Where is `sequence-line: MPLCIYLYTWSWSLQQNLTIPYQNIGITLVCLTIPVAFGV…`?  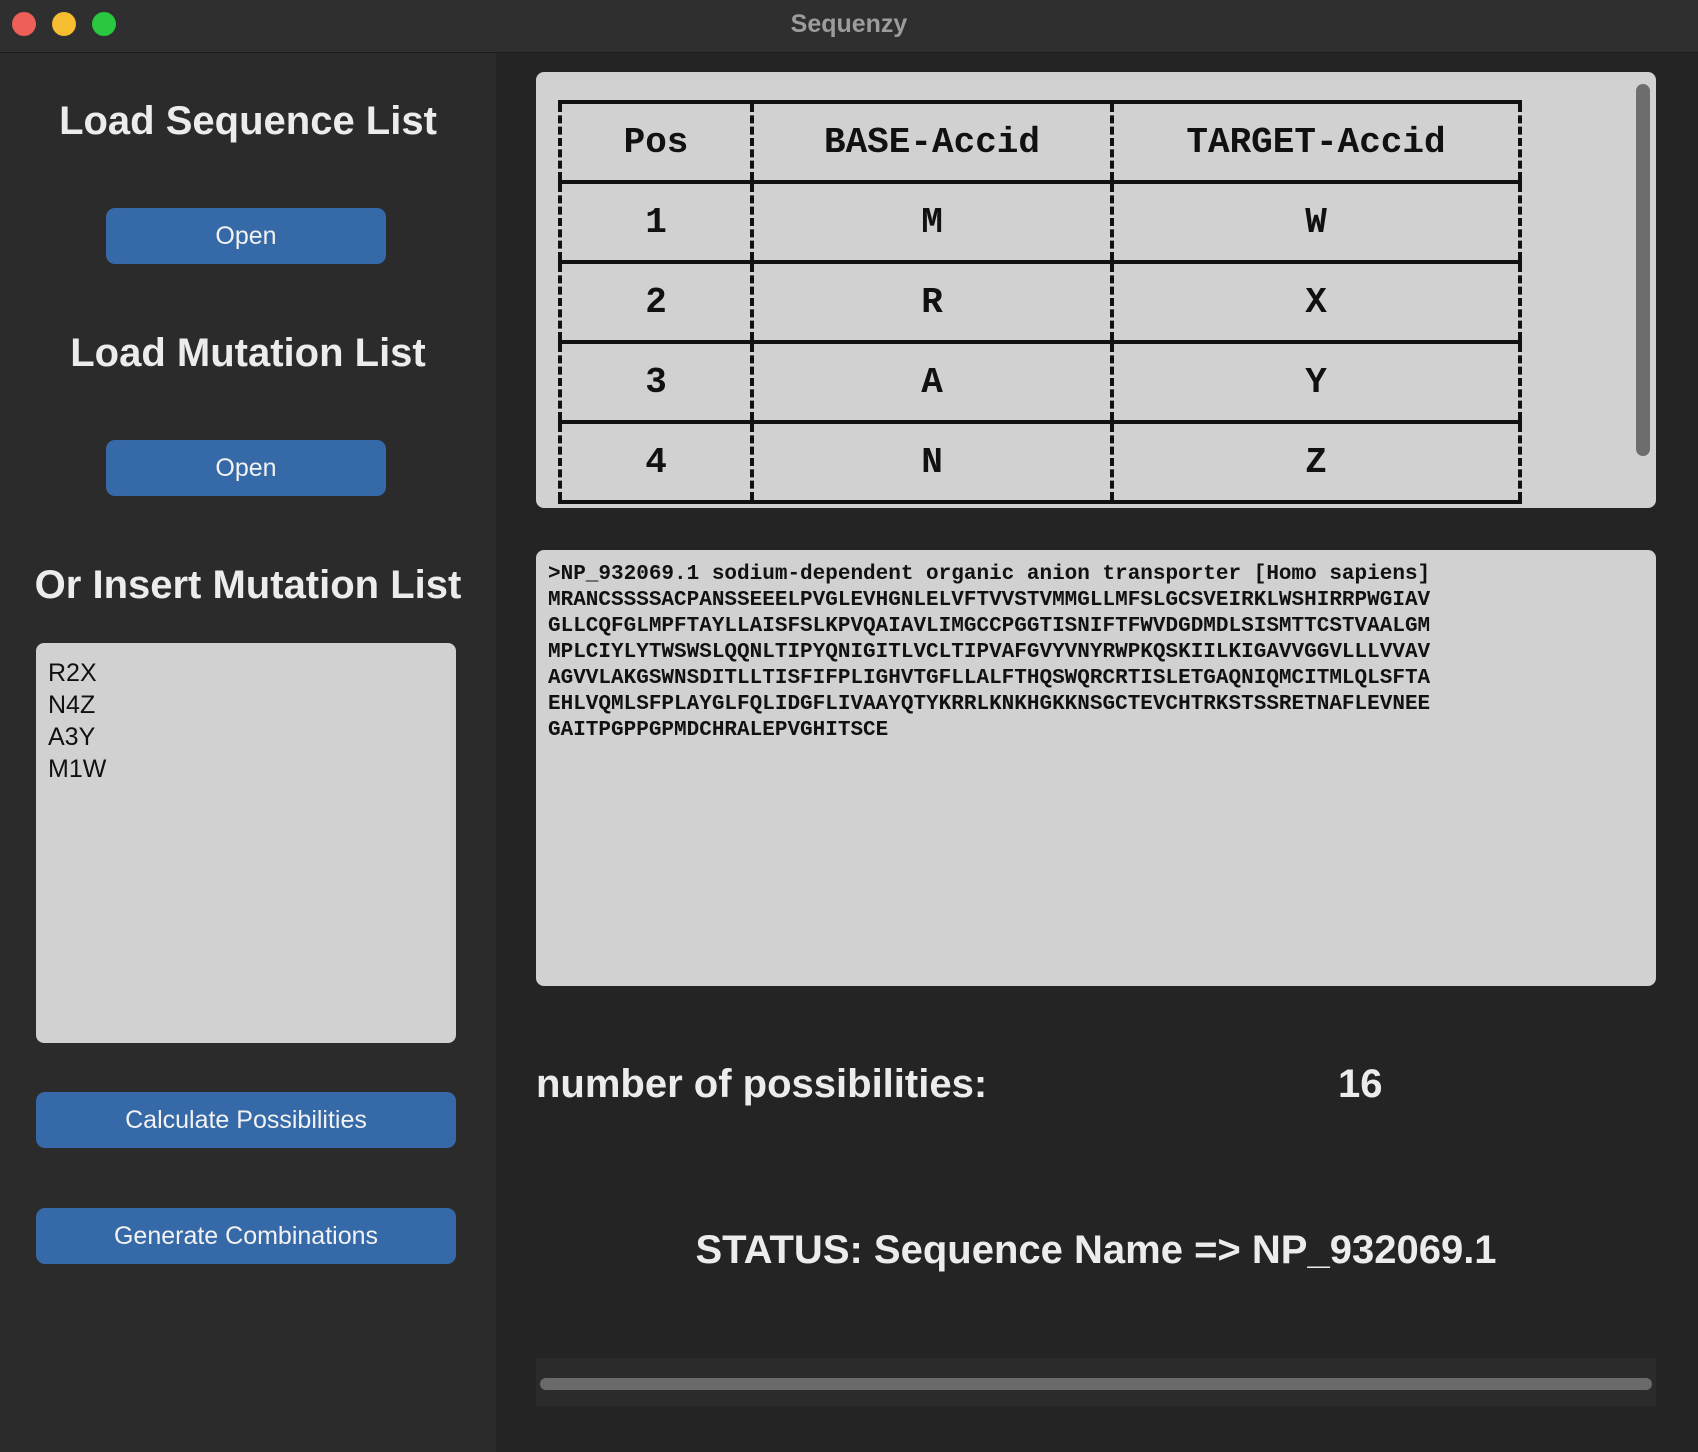
sequence-line: MPLCIYLYTWSWSLQQNLTIPYQNIGITLVCLTIPVAFGV… is located at coordinates (989, 652).